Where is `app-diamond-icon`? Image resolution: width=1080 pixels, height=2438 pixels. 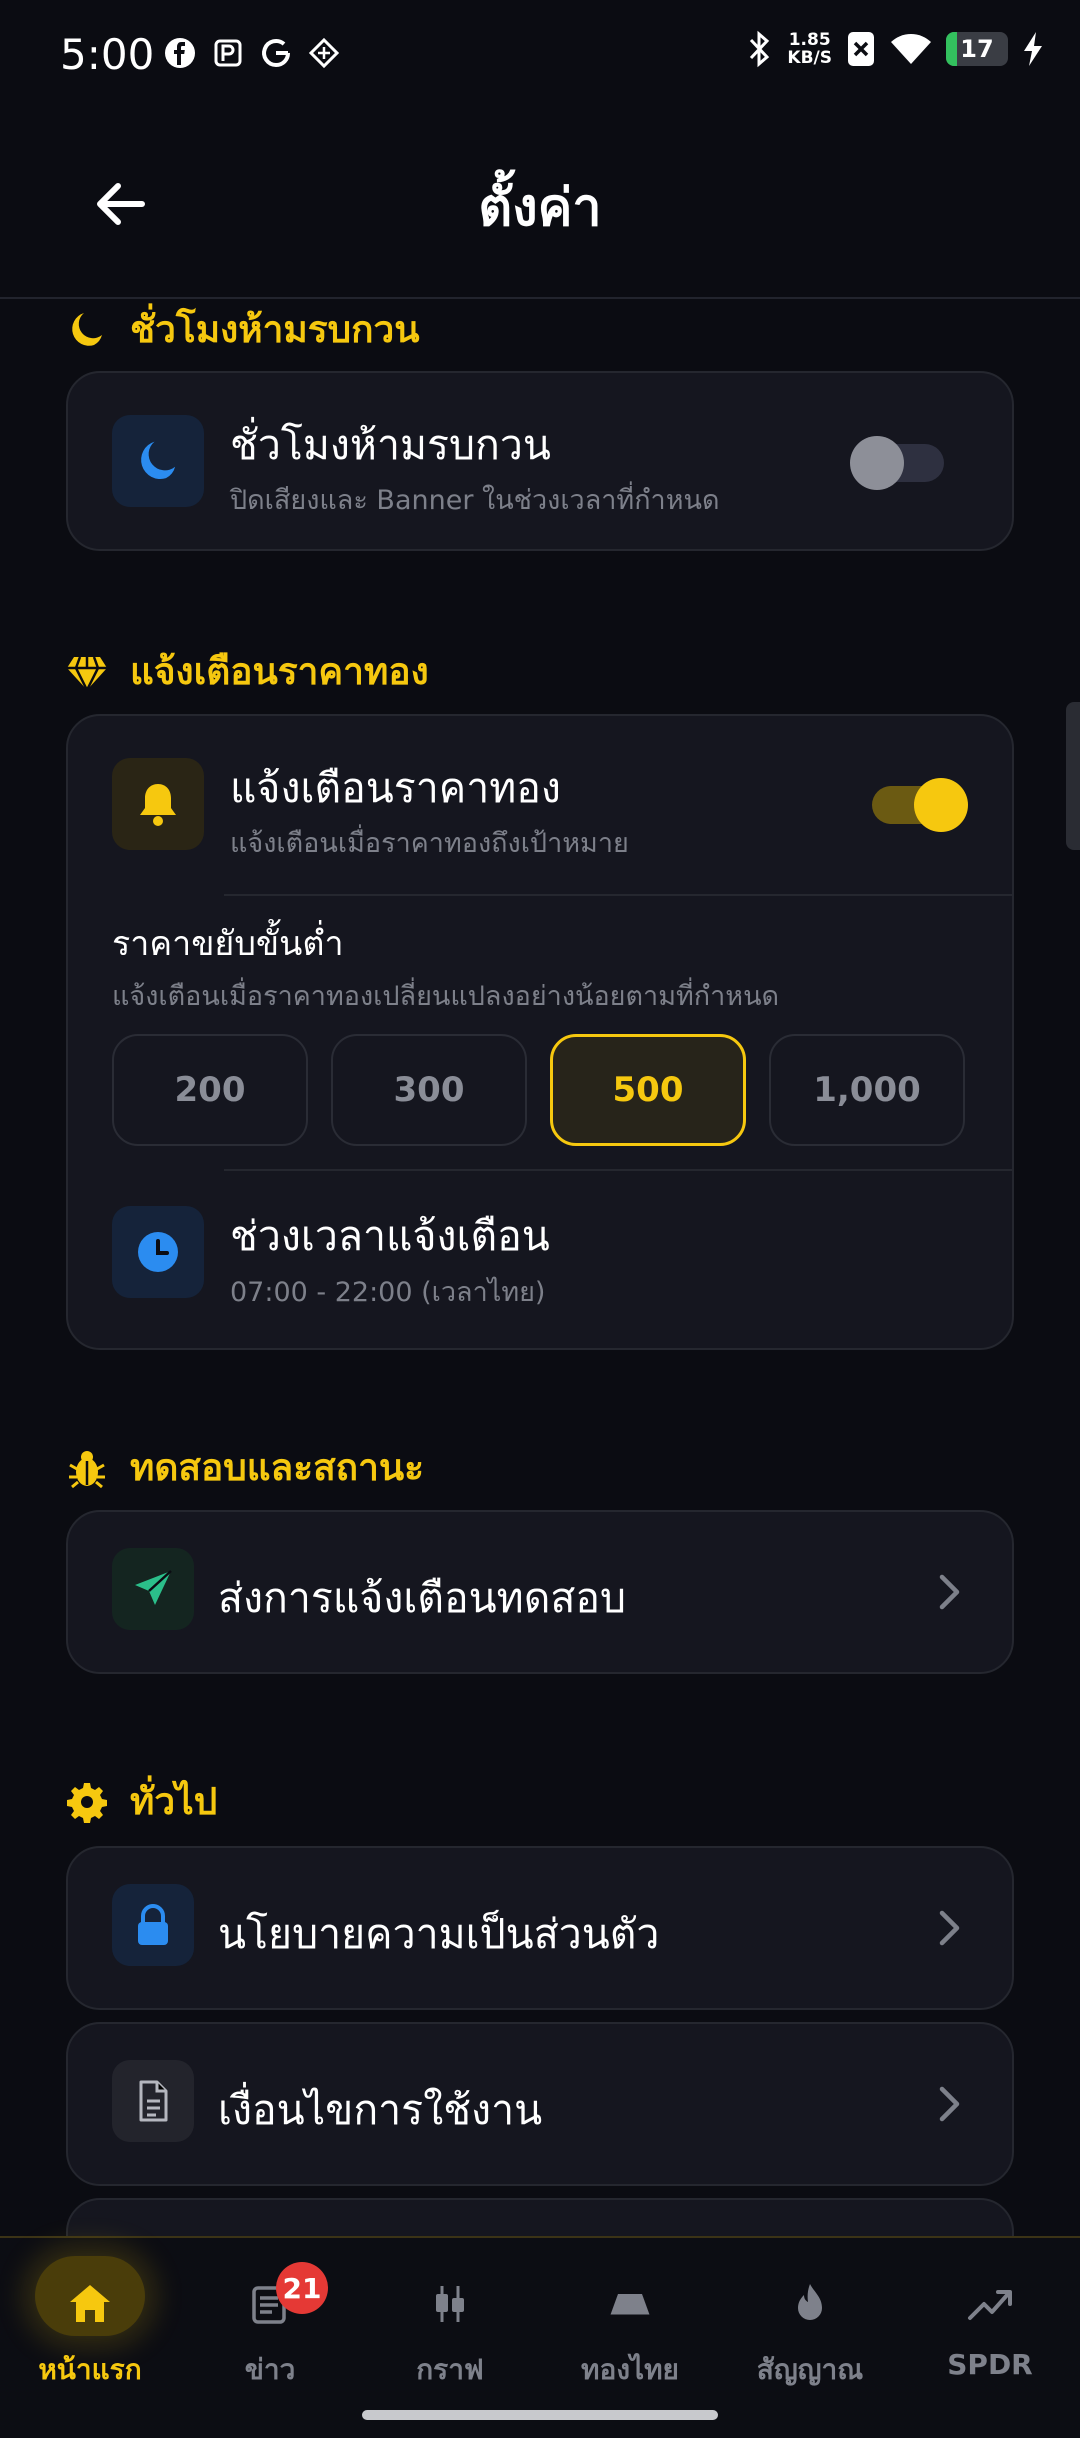
app-diamond-icon is located at coordinates (324, 53).